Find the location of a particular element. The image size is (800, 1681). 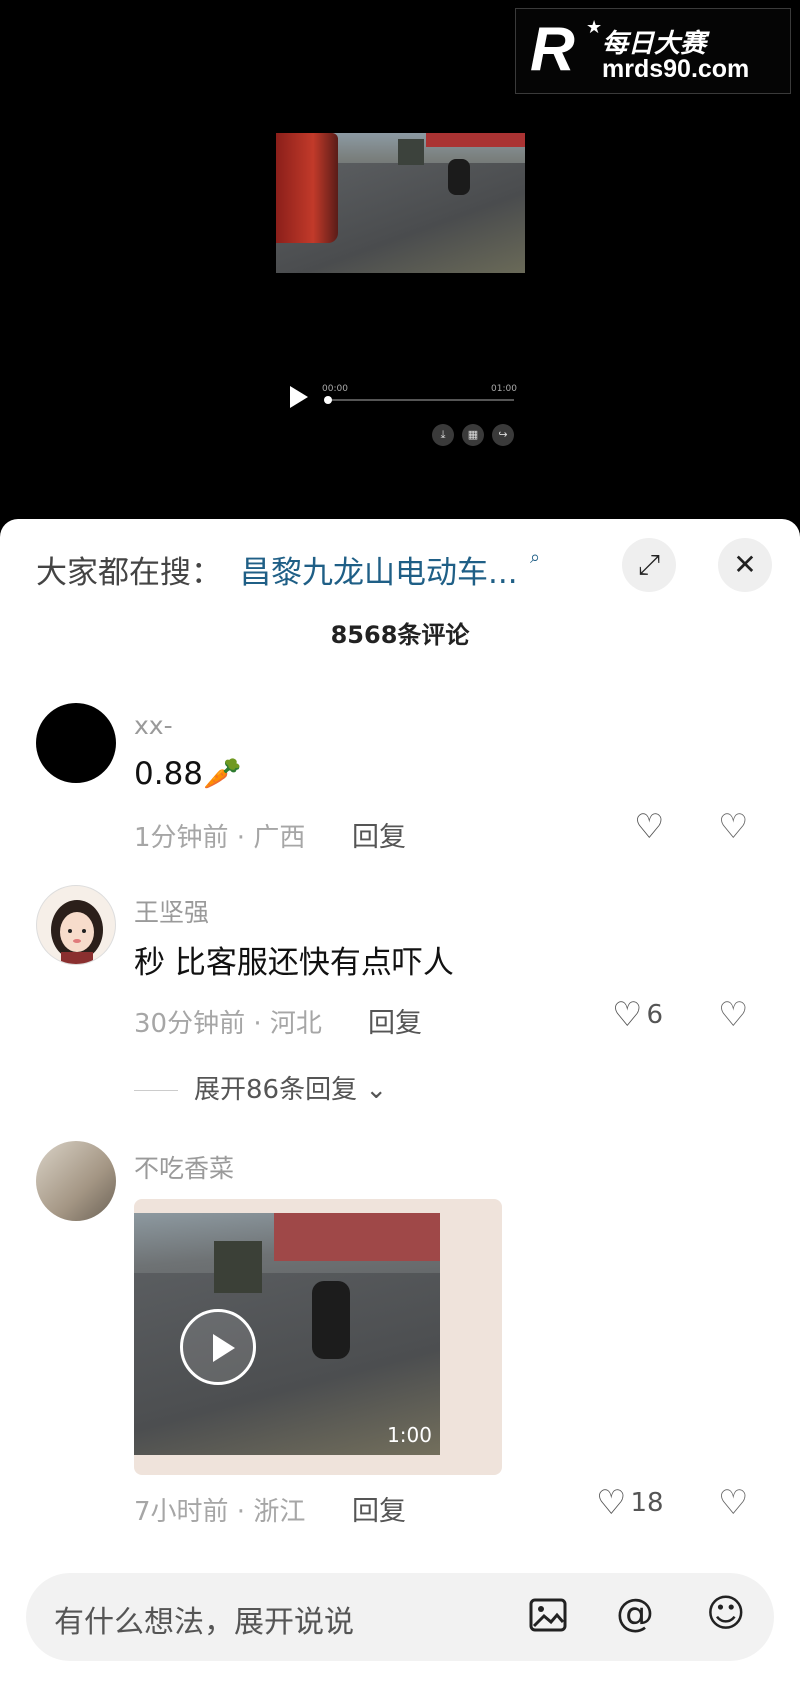

video-distant-truck is located at coordinates (411, 152).